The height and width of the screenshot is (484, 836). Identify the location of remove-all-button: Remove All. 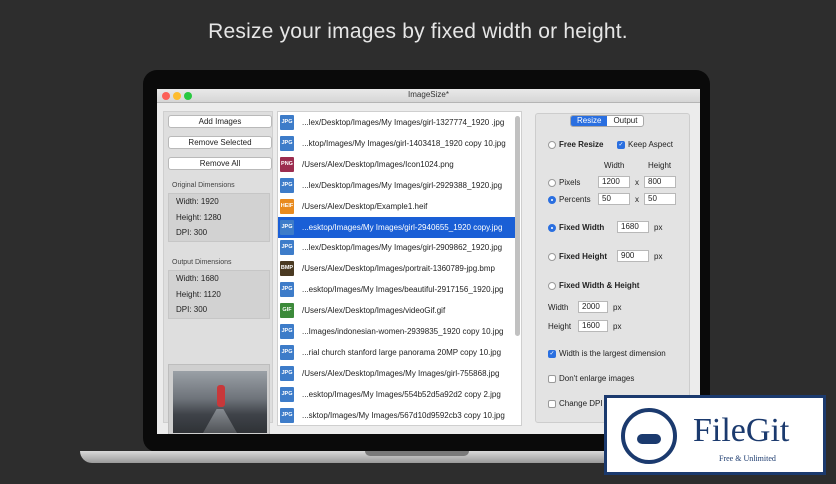
(220, 163).